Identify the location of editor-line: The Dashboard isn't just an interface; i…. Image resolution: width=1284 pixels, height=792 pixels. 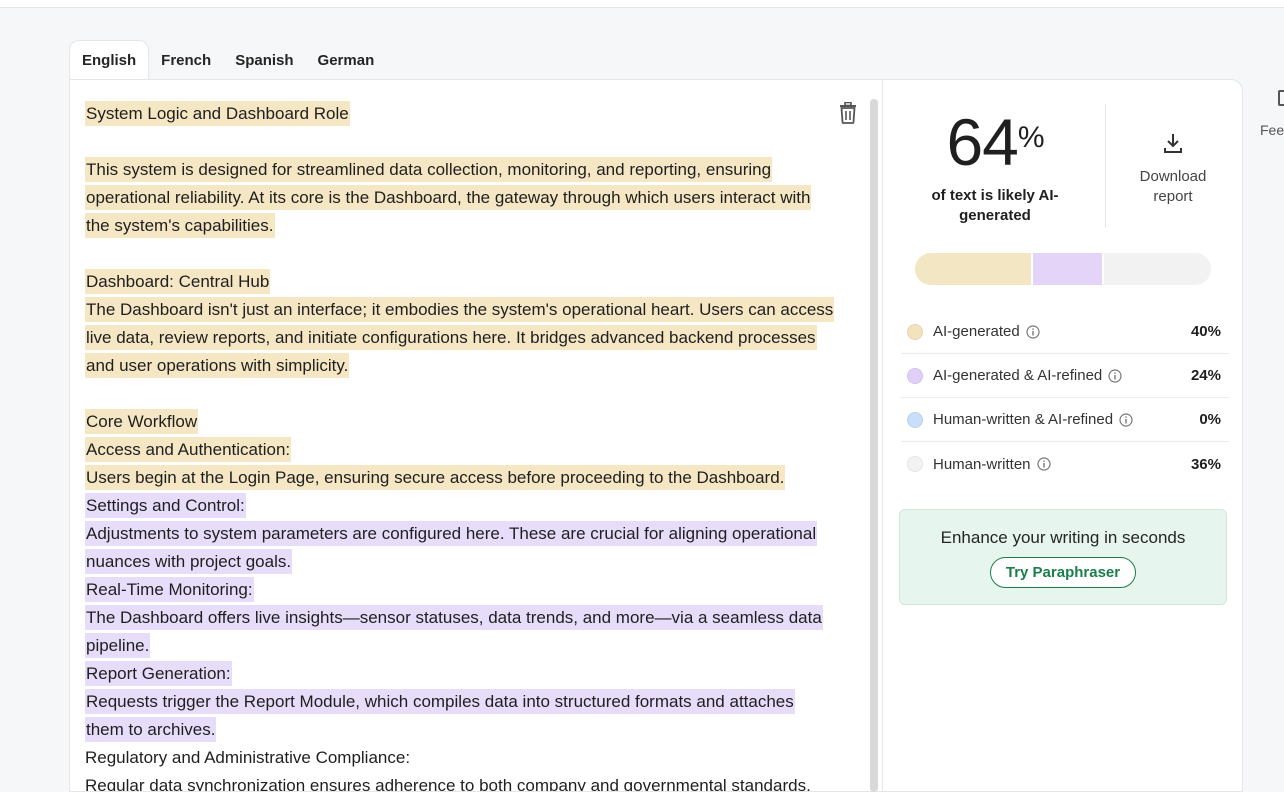
(460, 310).